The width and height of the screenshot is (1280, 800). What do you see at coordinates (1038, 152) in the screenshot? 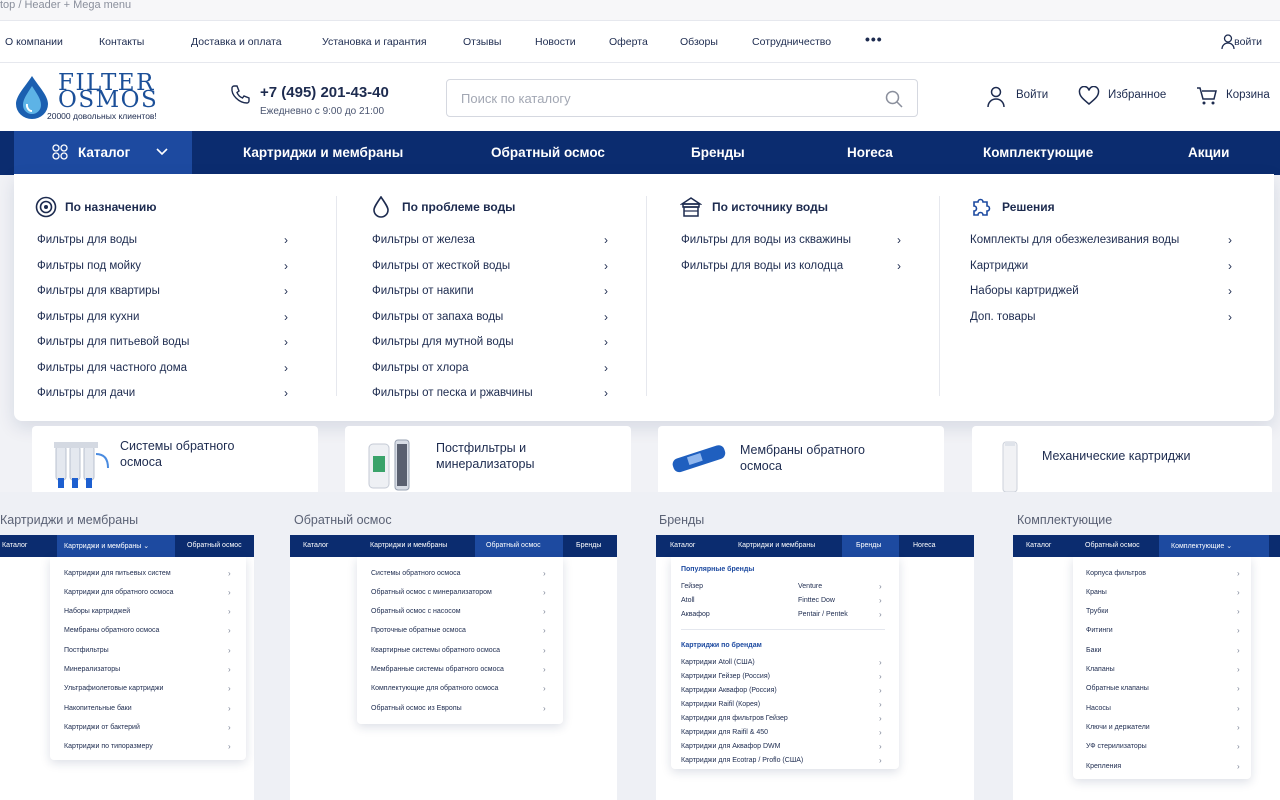
I see `category-components: Комплектующие` at bounding box center [1038, 152].